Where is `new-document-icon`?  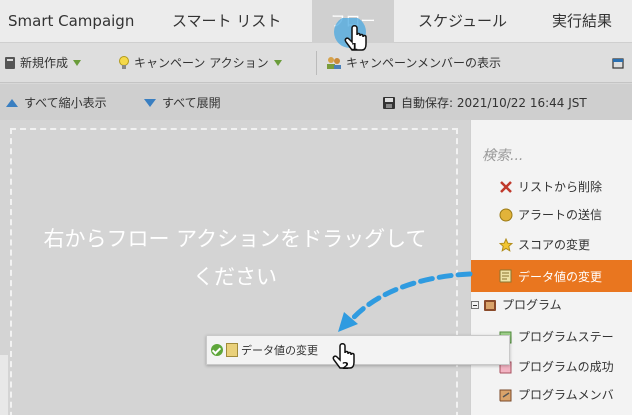 new-document-icon is located at coordinates (10, 63).